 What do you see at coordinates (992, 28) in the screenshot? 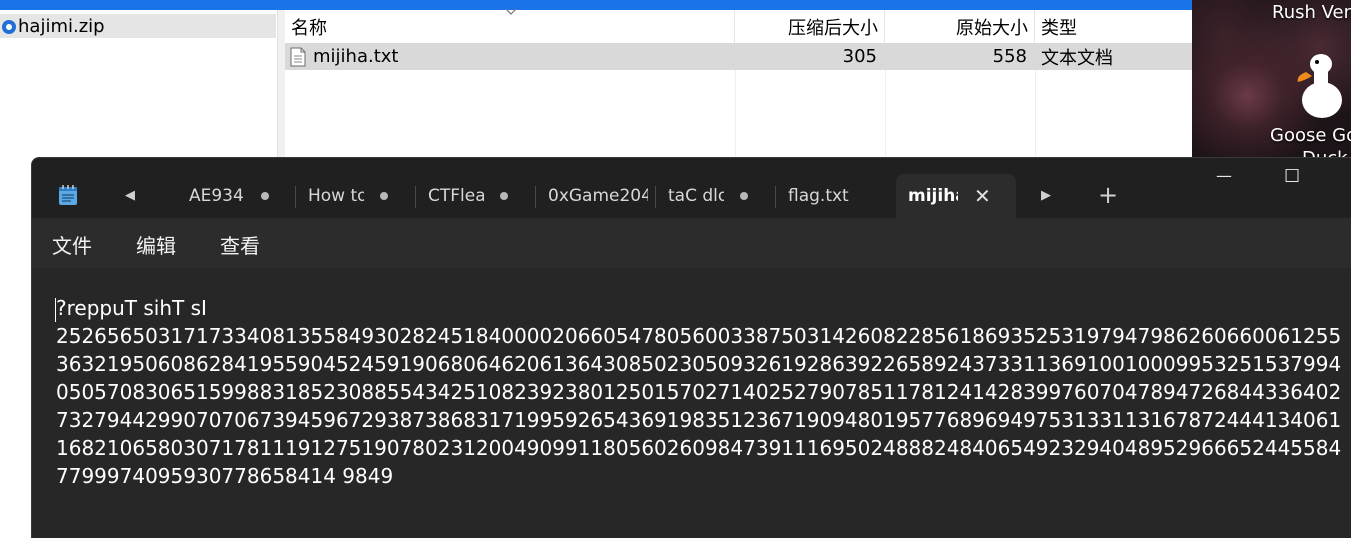
I see `column-header-original-label: 原始大小` at bounding box center [992, 28].